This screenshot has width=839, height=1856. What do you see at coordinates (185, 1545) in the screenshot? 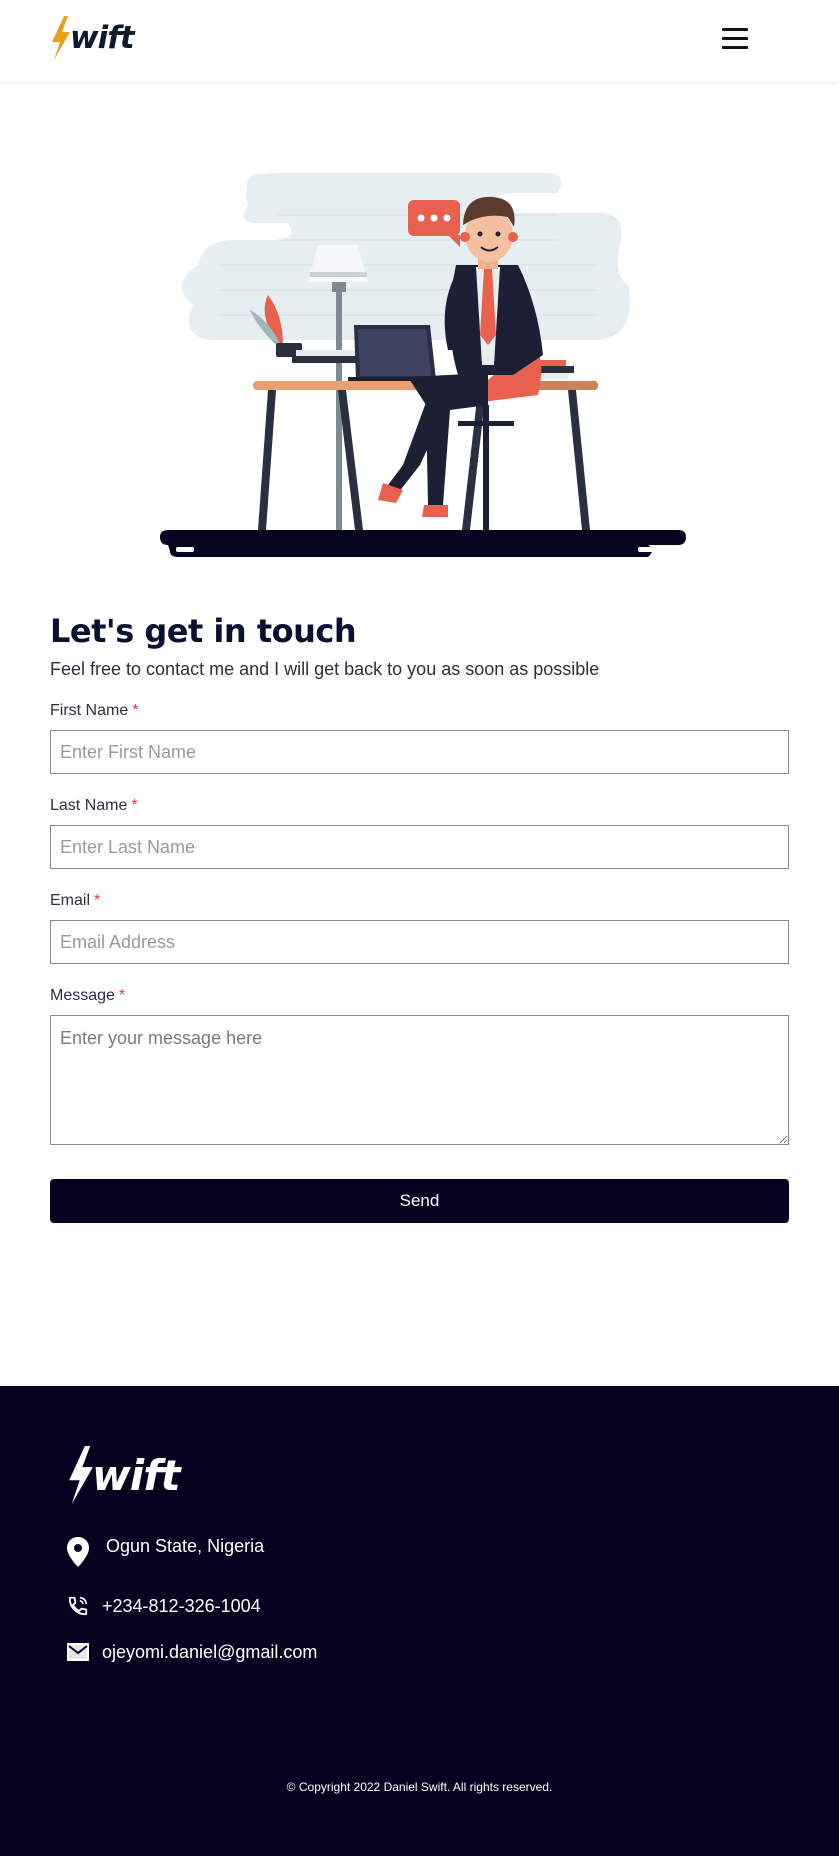
I see `location-text: Ogun State, Nigeria` at bounding box center [185, 1545].